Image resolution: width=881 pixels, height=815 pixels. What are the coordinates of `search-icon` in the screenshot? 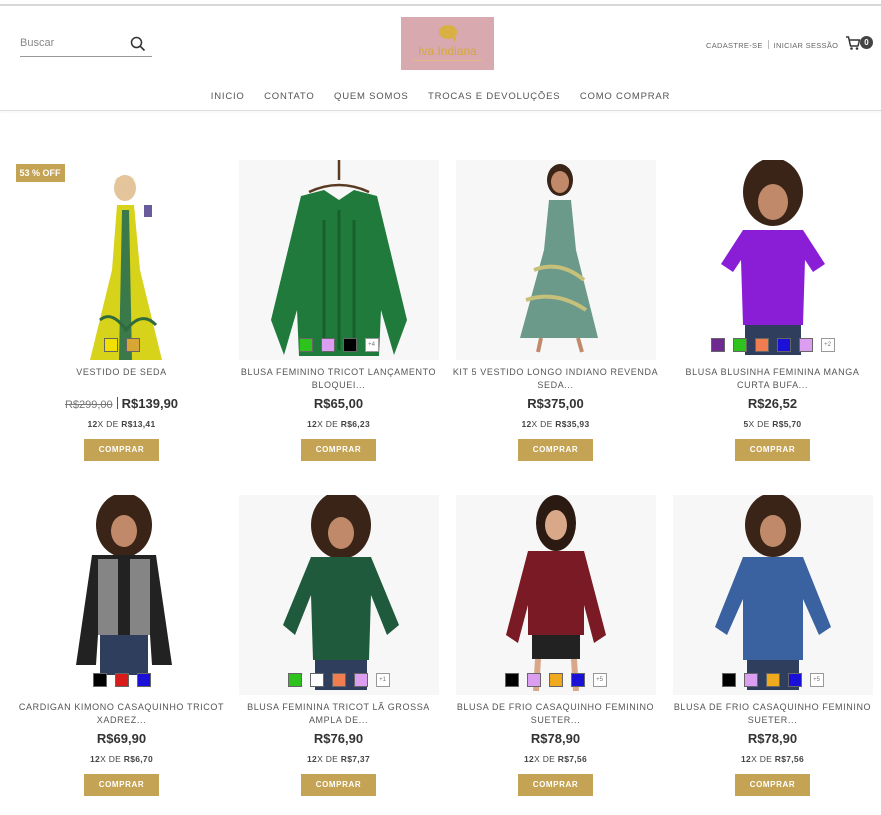 It's located at (138, 44).